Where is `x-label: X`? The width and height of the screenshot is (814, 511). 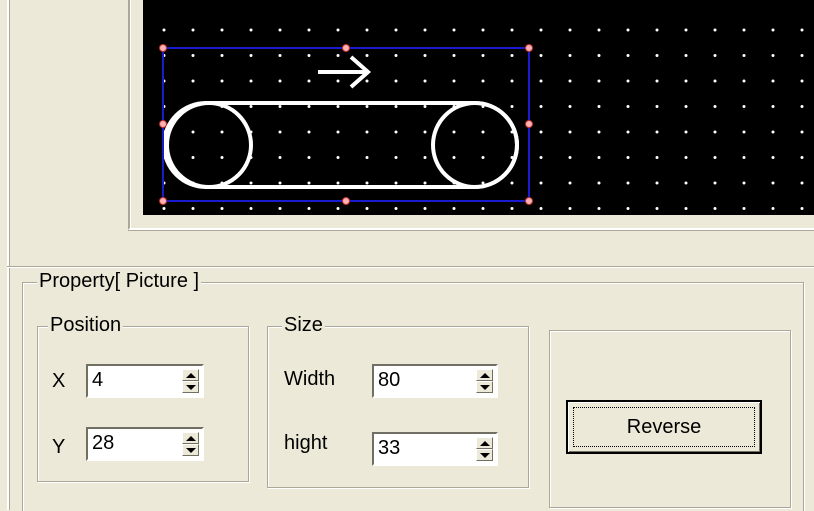
x-label: X is located at coordinates (59, 381).